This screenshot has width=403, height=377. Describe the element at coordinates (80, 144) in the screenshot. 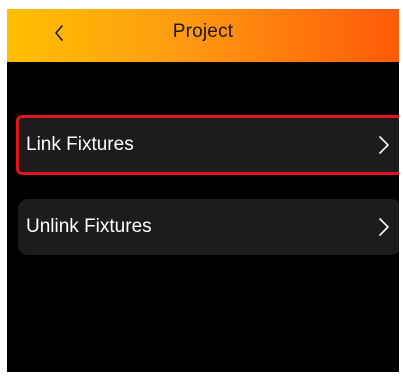

I see `link-fixtures-label: Link Fixtures` at that location.